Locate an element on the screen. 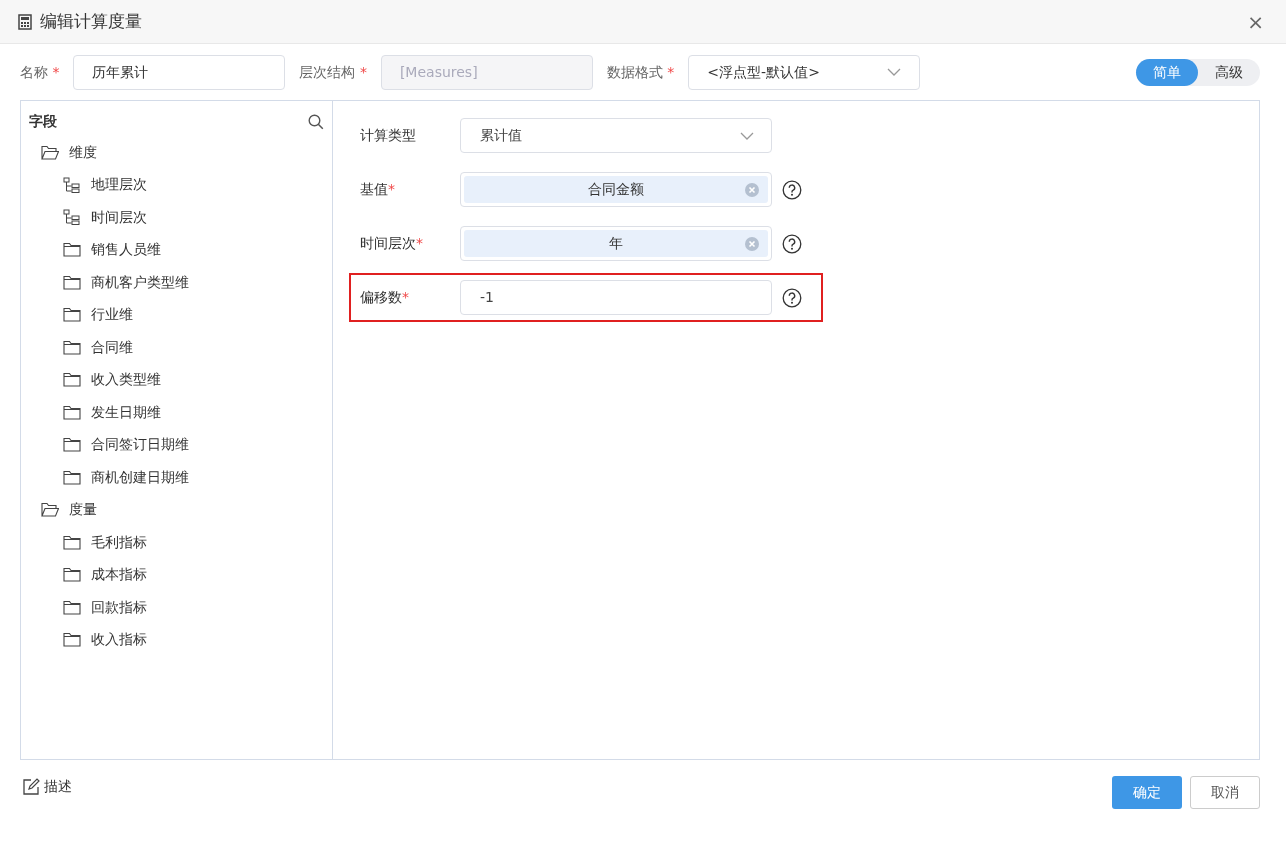 The width and height of the screenshot is (1286, 841). mode-tab: 高级 is located at coordinates (1229, 72).